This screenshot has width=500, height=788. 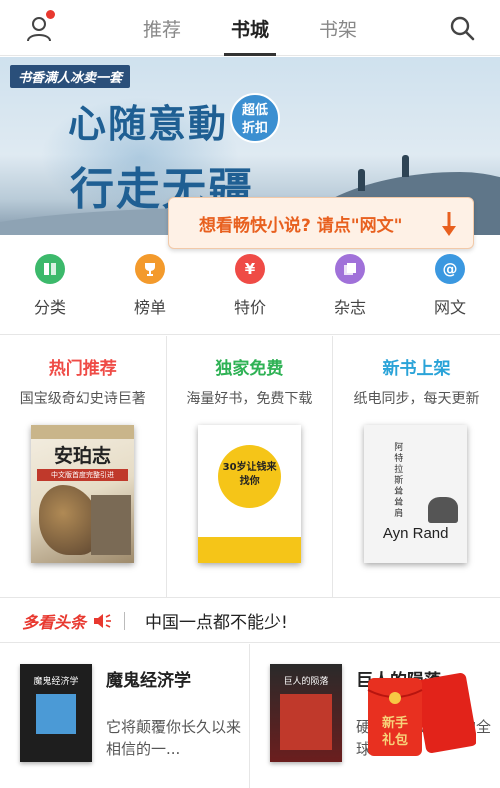 I want to click on tip-text: 想看畅快小说? 请点"网文", so click(x=301, y=225).